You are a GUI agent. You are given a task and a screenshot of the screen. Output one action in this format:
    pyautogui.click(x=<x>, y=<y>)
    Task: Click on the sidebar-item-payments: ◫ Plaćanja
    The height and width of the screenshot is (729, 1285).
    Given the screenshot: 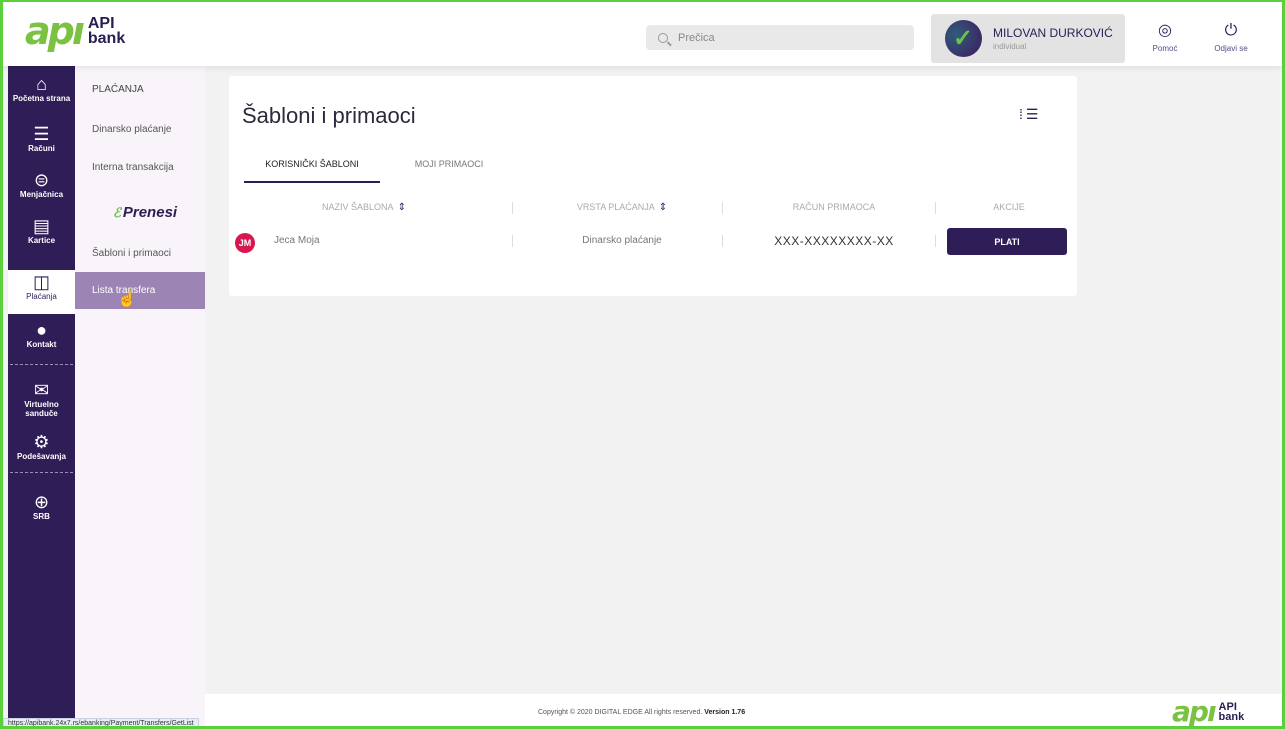 What is the action you would take?
    pyautogui.click(x=41, y=292)
    